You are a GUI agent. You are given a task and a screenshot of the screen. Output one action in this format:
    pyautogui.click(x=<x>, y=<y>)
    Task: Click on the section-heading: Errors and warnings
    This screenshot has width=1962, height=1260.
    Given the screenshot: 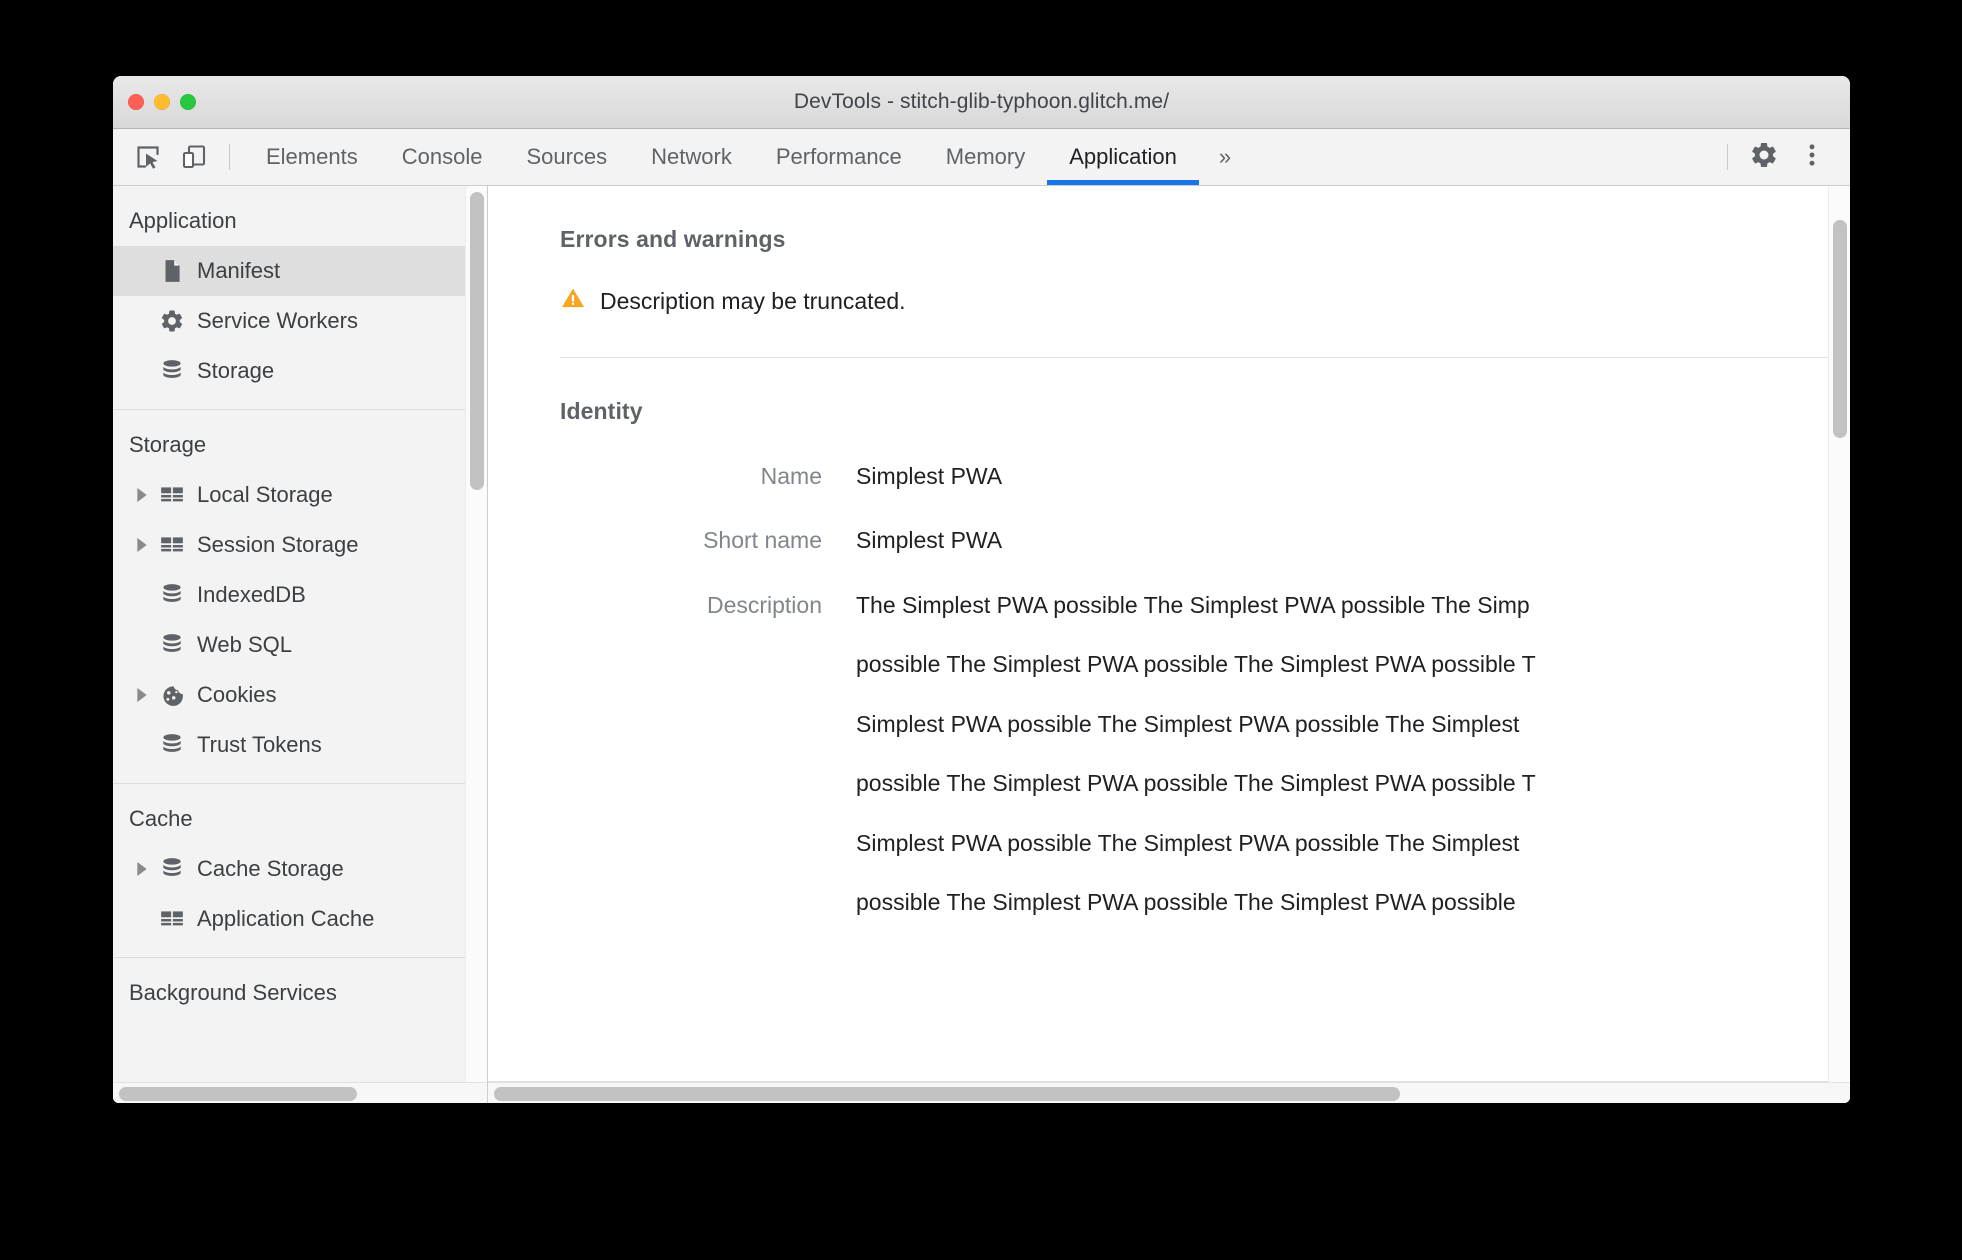 What is the action you would take?
    pyautogui.click(x=673, y=239)
    